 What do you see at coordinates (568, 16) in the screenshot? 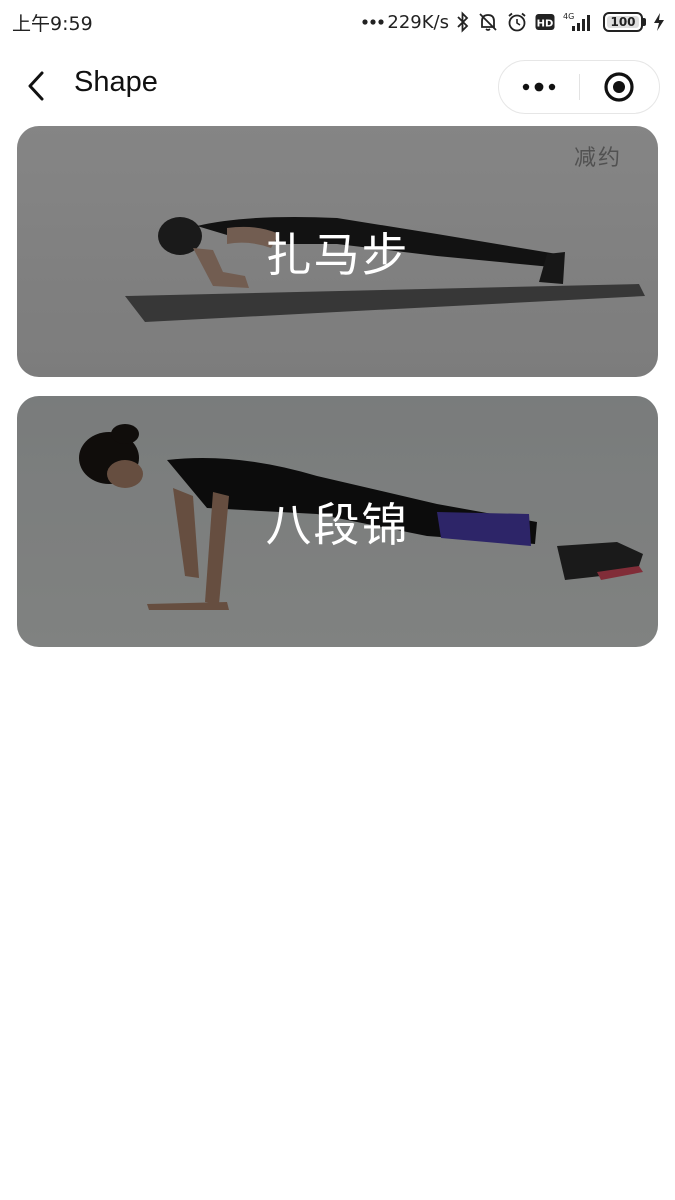
I see `network-type-label: 4G` at bounding box center [568, 16].